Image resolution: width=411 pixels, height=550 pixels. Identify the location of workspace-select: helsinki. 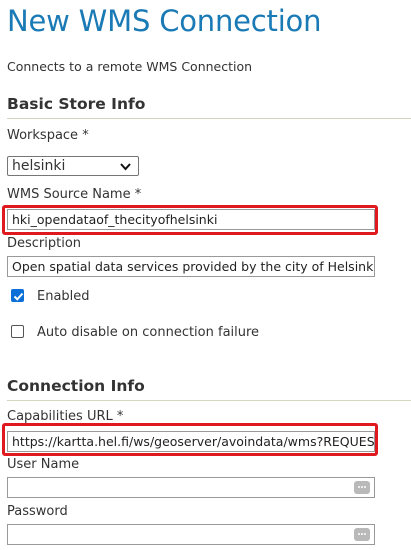
(73, 166).